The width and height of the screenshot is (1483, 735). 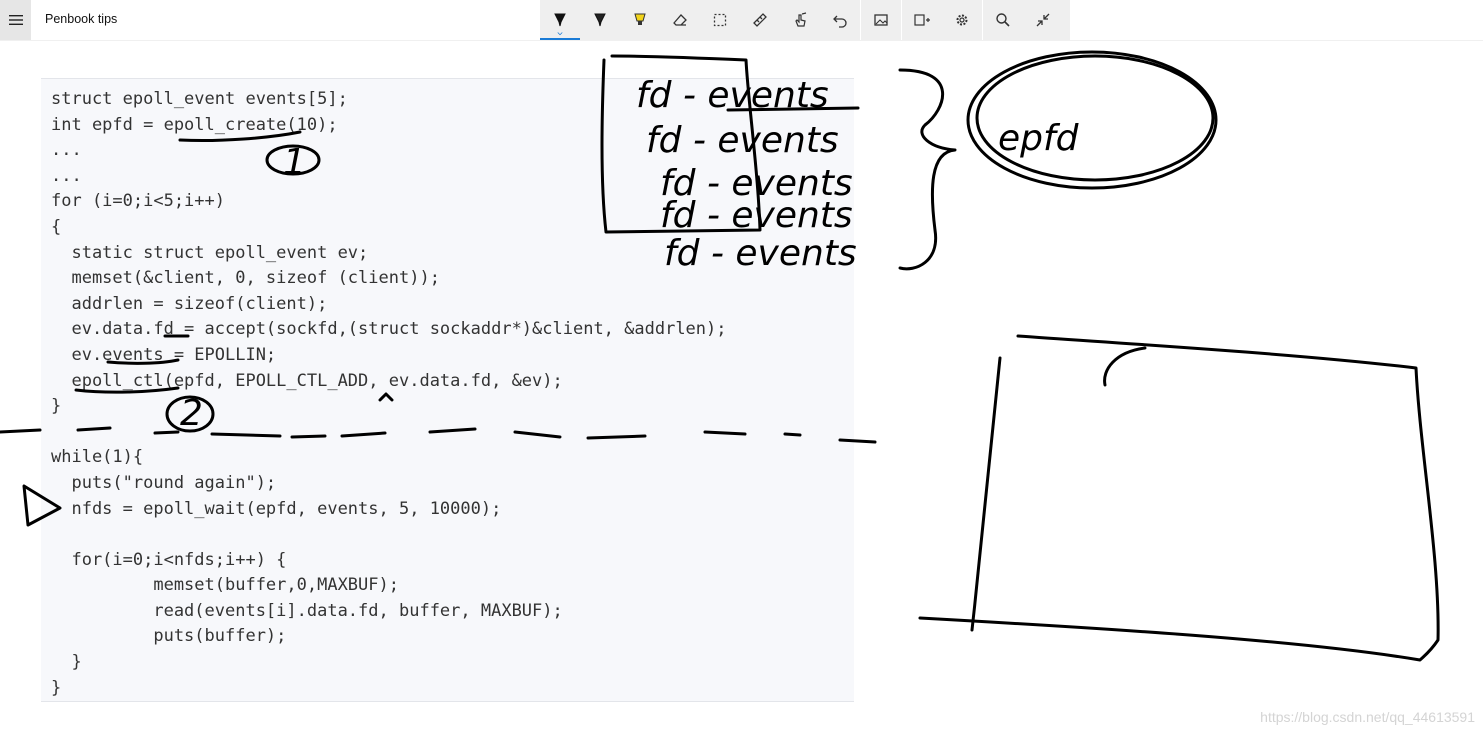 I want to click on search-button, so click(x=1002, y=20).